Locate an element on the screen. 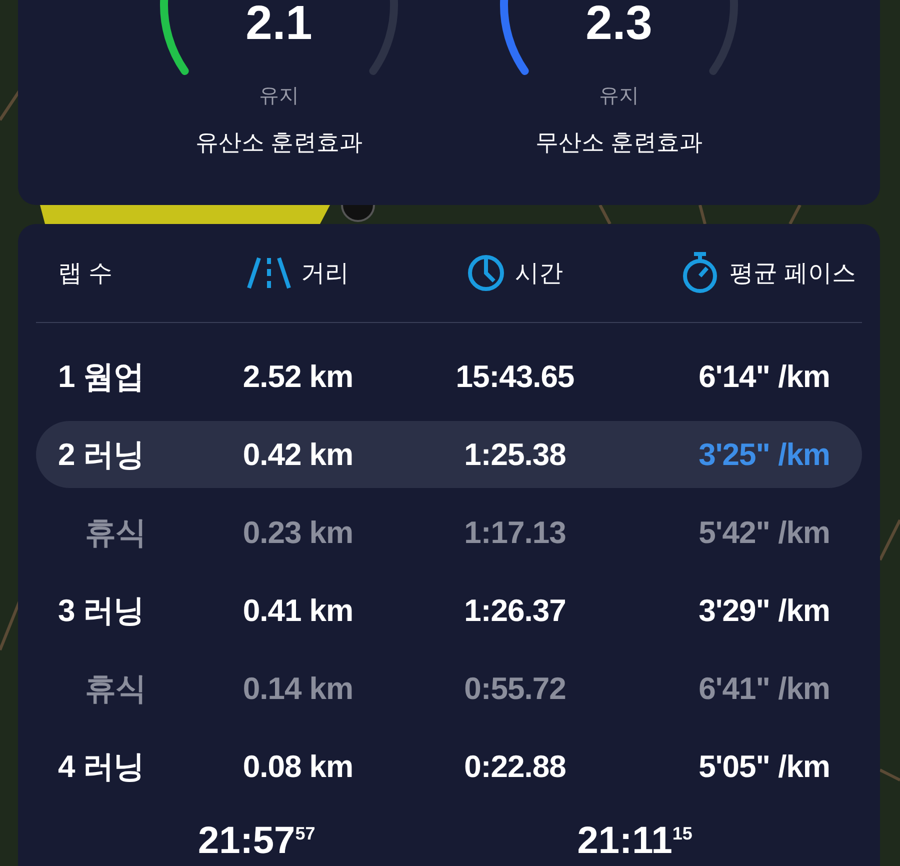  lap-label: 3 러닝 is located at coordinates (101, 611).